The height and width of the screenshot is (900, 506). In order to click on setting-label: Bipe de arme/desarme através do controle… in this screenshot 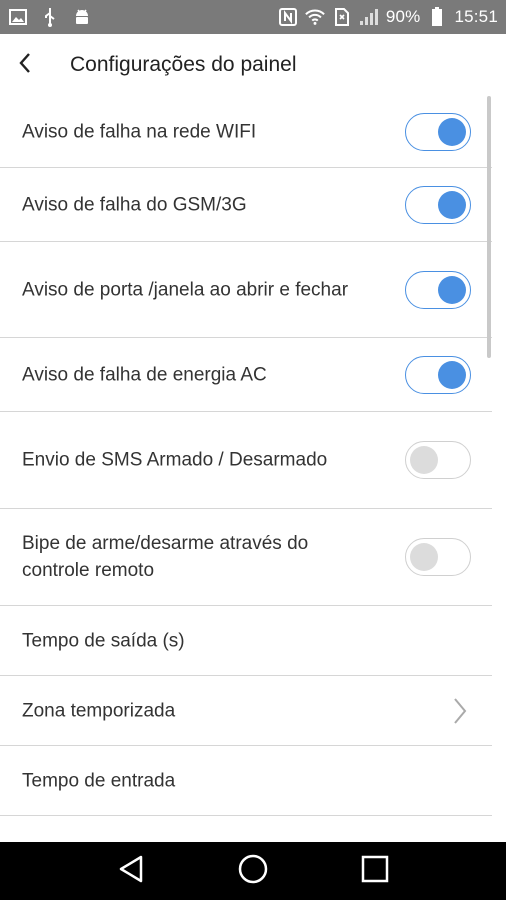, I will do `click(165, 557)`.